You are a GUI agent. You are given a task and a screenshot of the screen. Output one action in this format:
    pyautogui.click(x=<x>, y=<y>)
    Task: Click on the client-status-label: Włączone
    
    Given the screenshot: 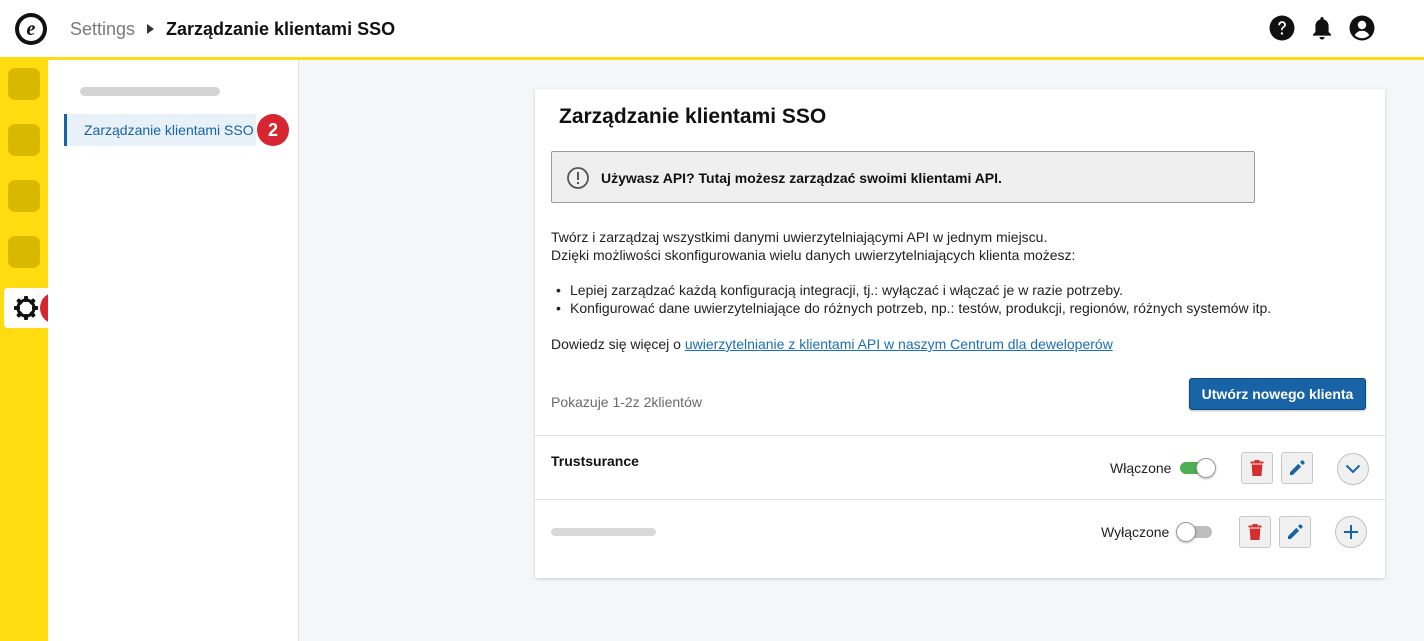 What is the action you would take?
    pyautogui.click(x=1141, y=468)
    